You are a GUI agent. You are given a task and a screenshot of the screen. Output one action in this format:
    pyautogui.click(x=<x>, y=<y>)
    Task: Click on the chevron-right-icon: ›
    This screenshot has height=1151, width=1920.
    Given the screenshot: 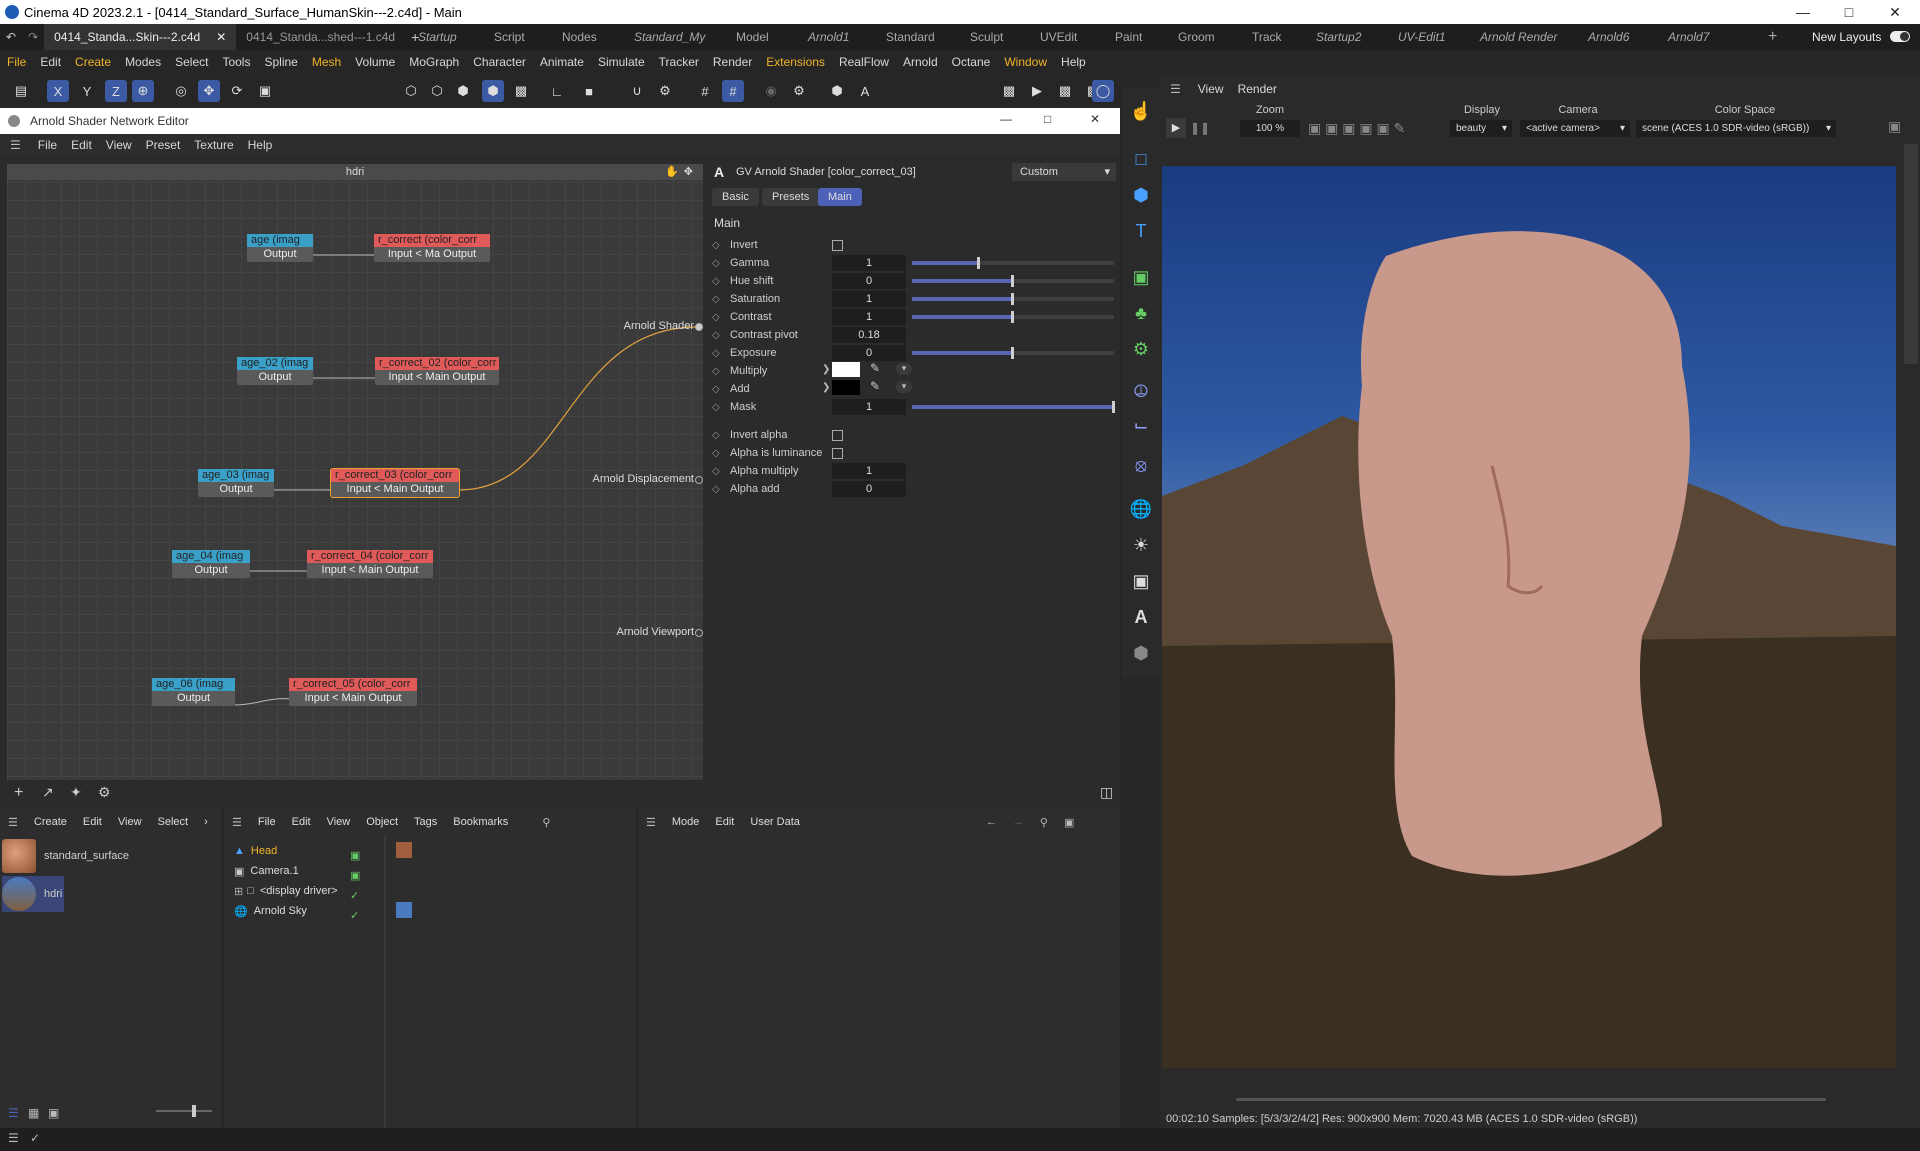 What is the action you would take?
    pyautogui.click(x=206, y=822)
    